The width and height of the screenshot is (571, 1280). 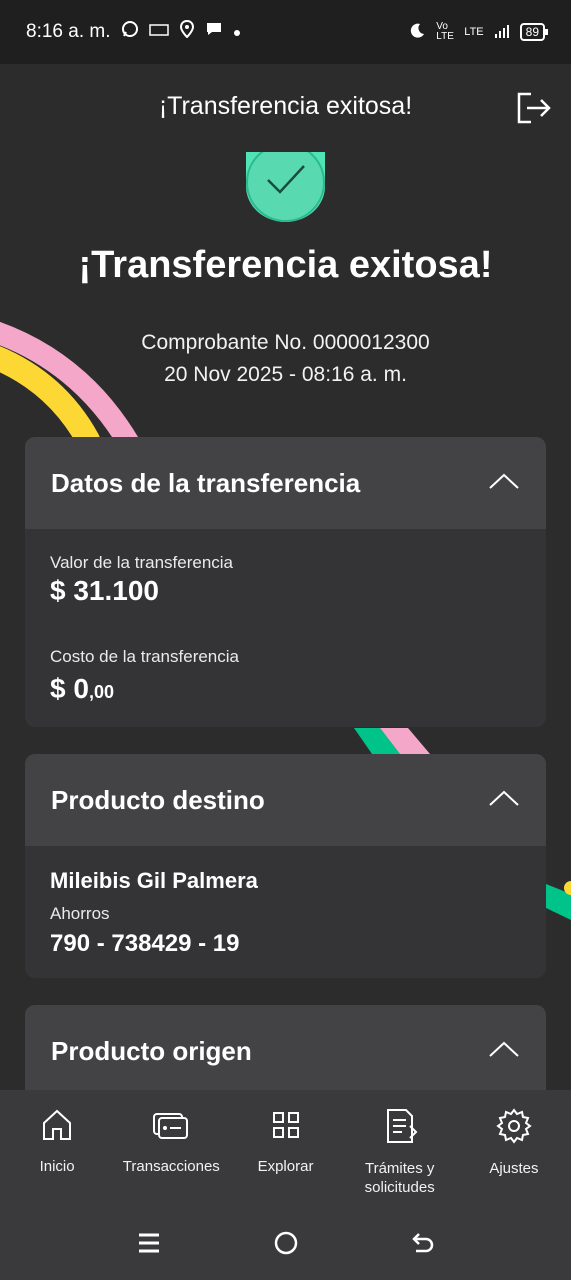 What do you see at coordinates (158, 799) in the screenshot?
I see `destination-product-title: Producto destino` at bounding box center [158, 799].